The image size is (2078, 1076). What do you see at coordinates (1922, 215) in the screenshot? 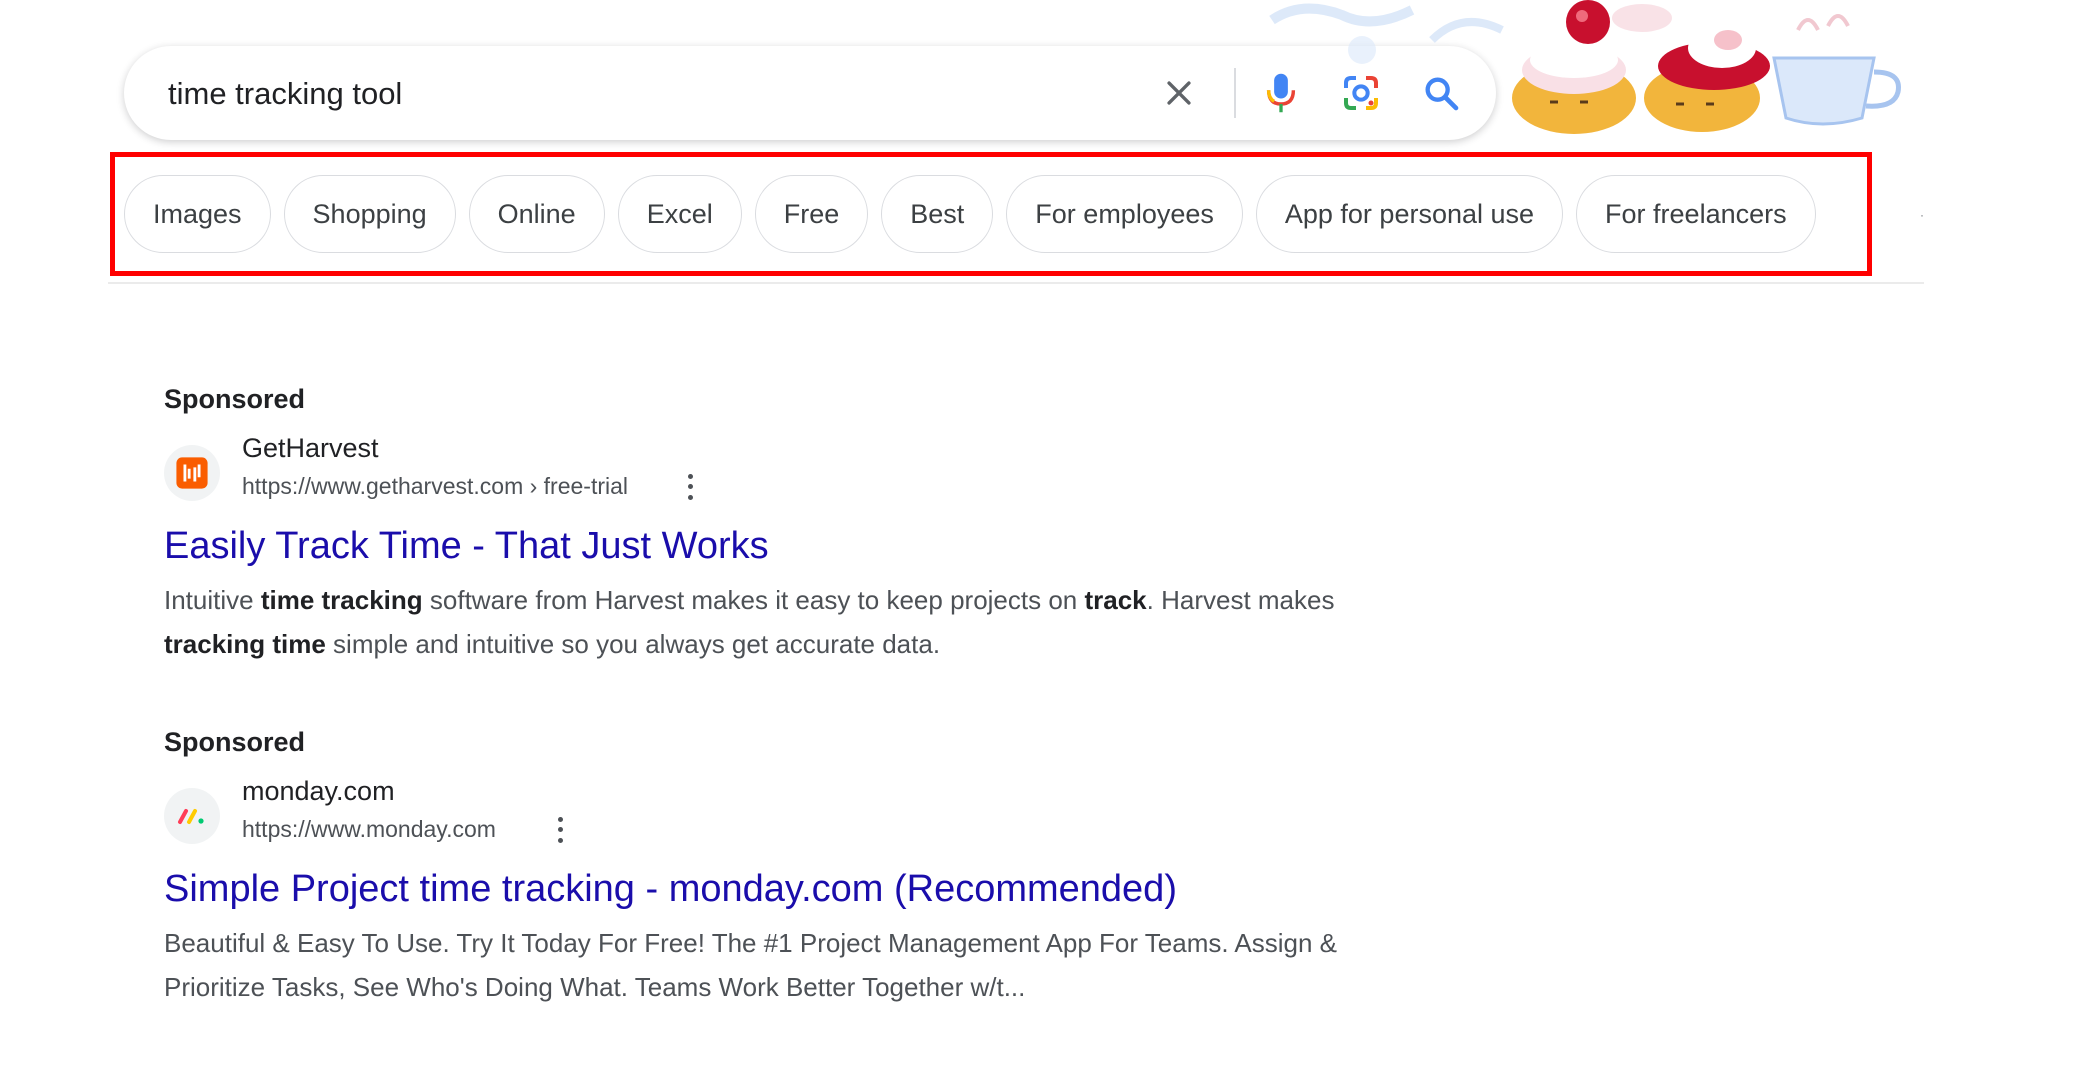
I see `chips-overflow-indicator: ·` at bounding box center [1922, 215].